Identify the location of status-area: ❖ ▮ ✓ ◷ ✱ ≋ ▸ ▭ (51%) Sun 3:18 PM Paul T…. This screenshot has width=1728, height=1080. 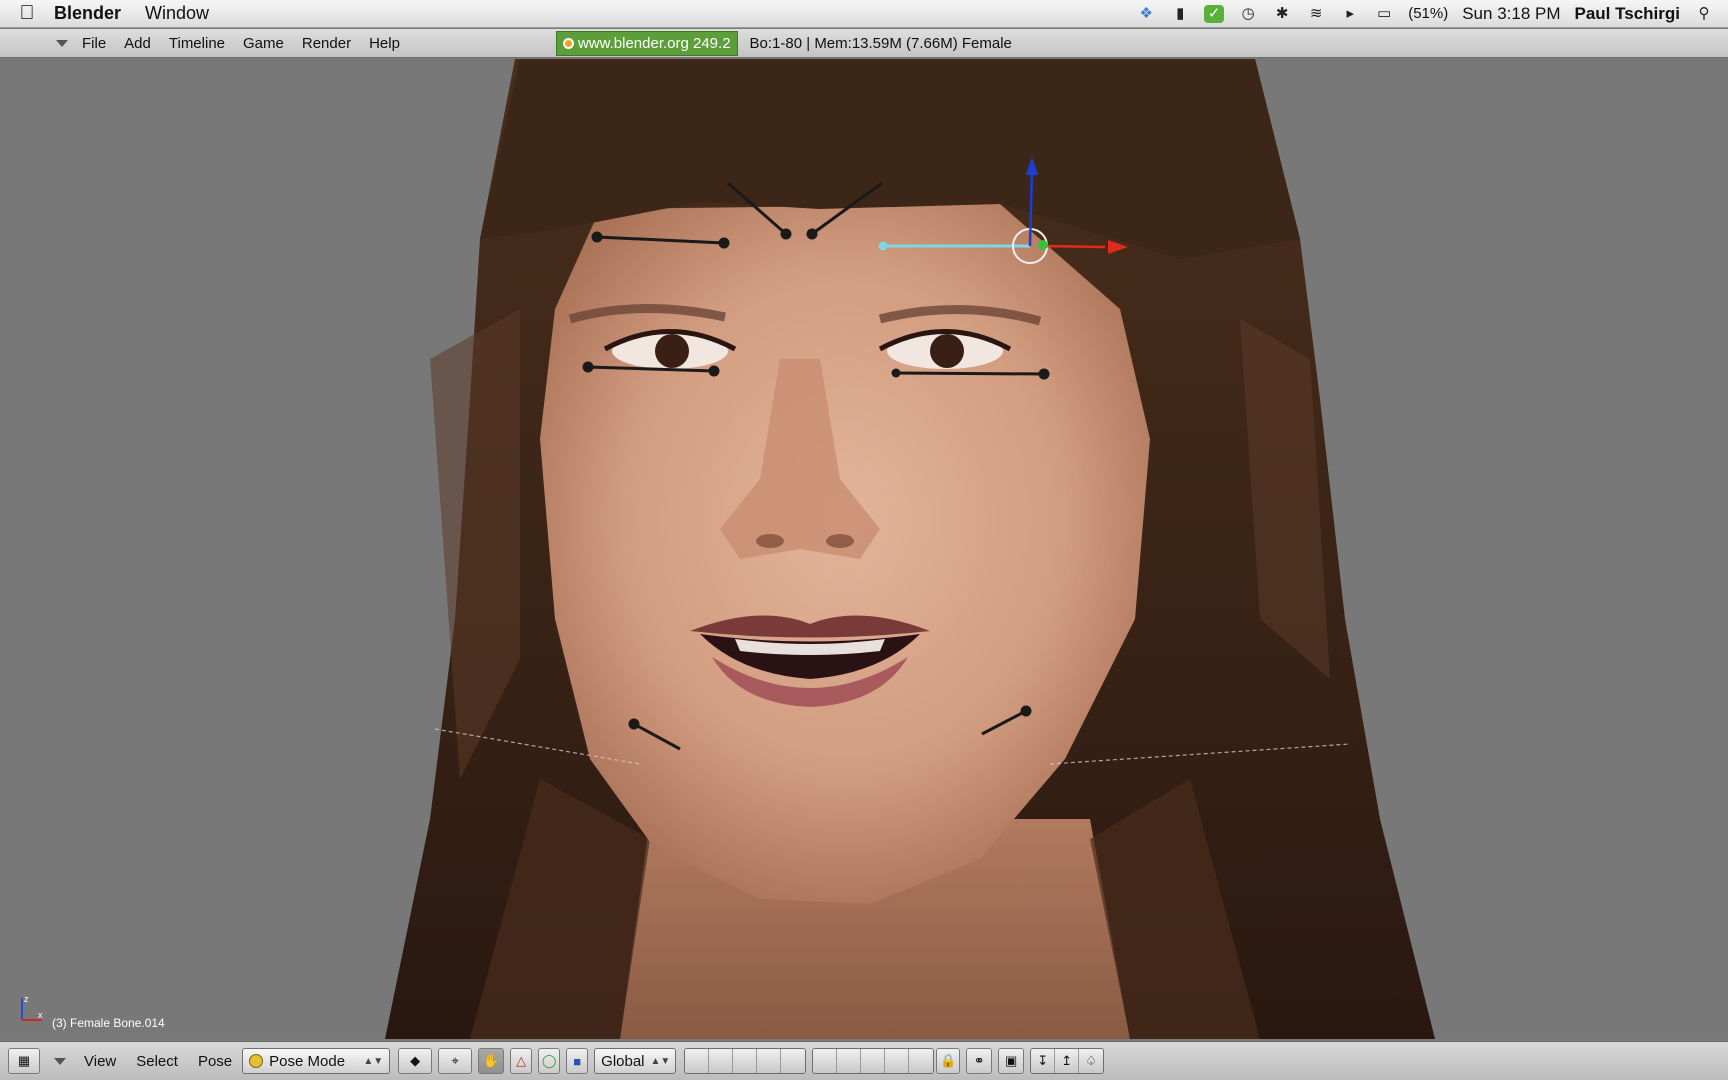
(1432, 14).